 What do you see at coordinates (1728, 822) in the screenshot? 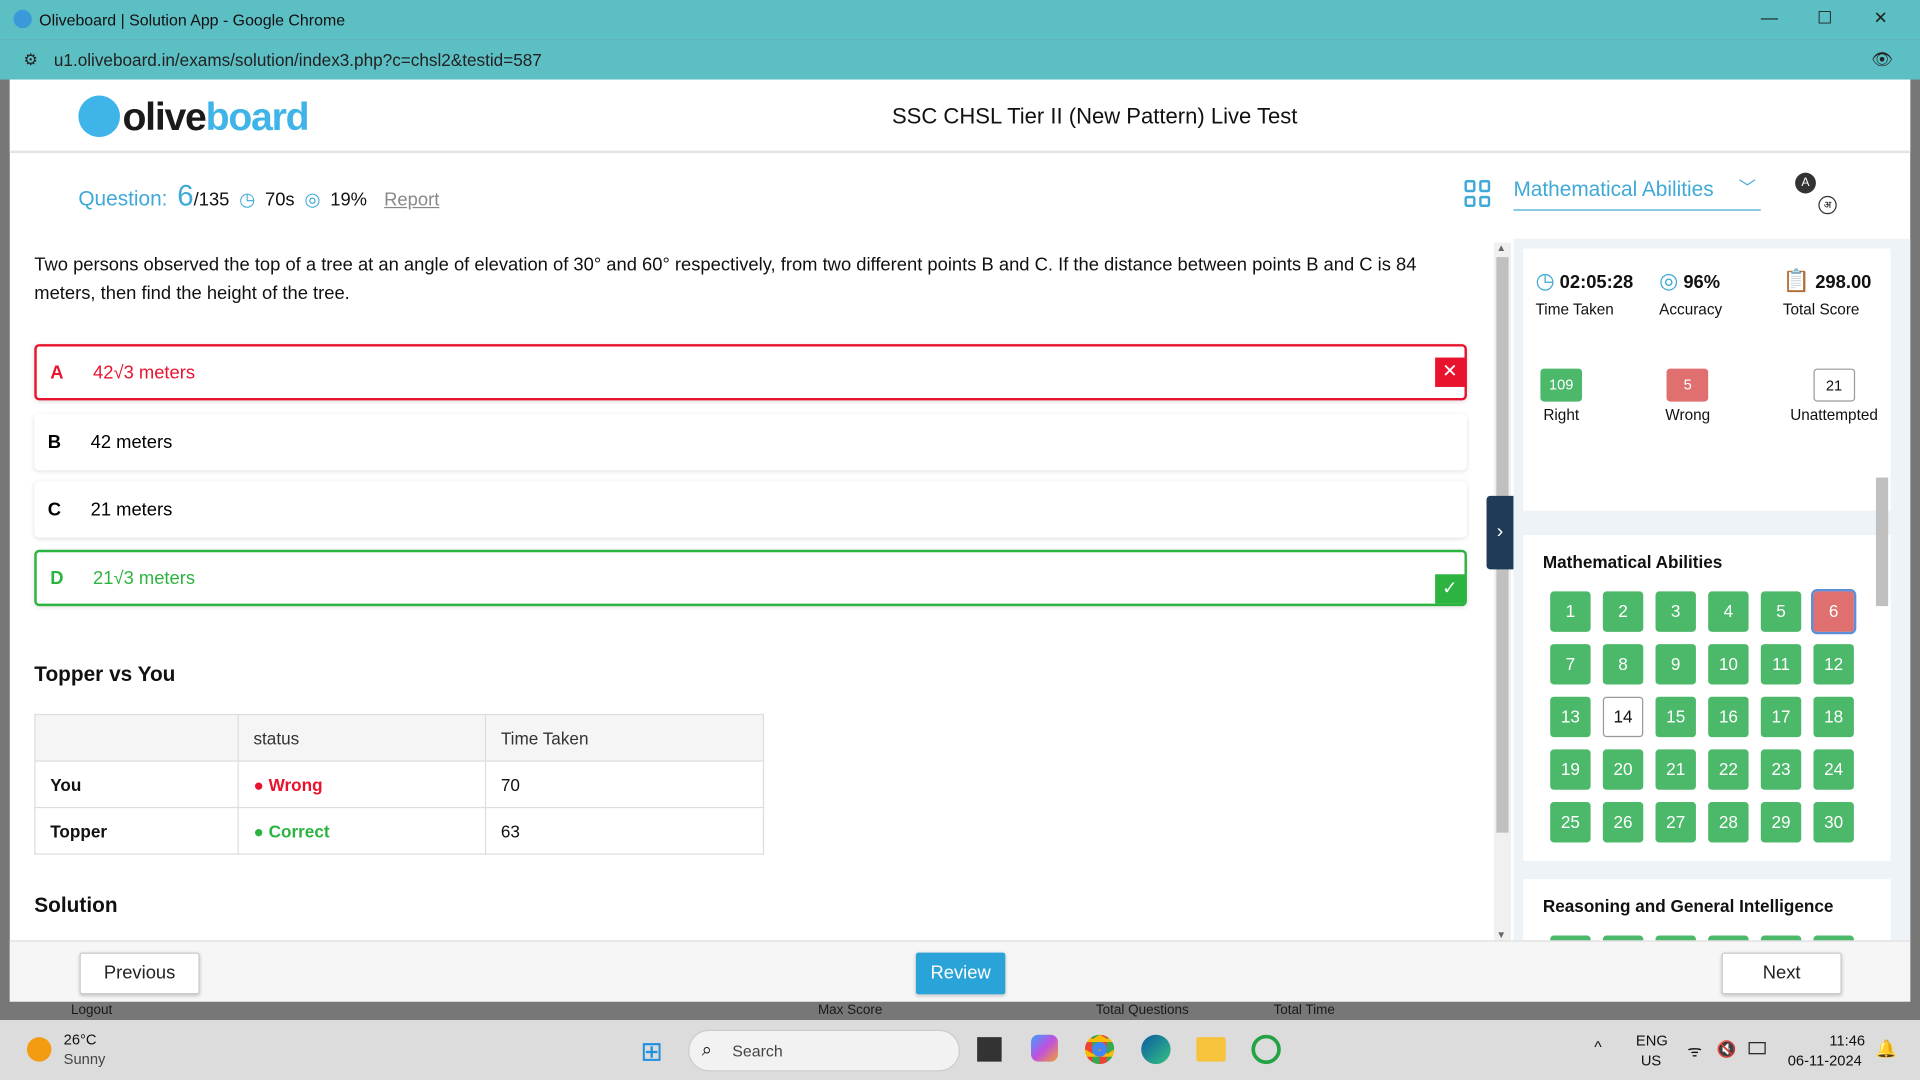
I see `palette-question-28: 28` at bounding box center [1728, 822].